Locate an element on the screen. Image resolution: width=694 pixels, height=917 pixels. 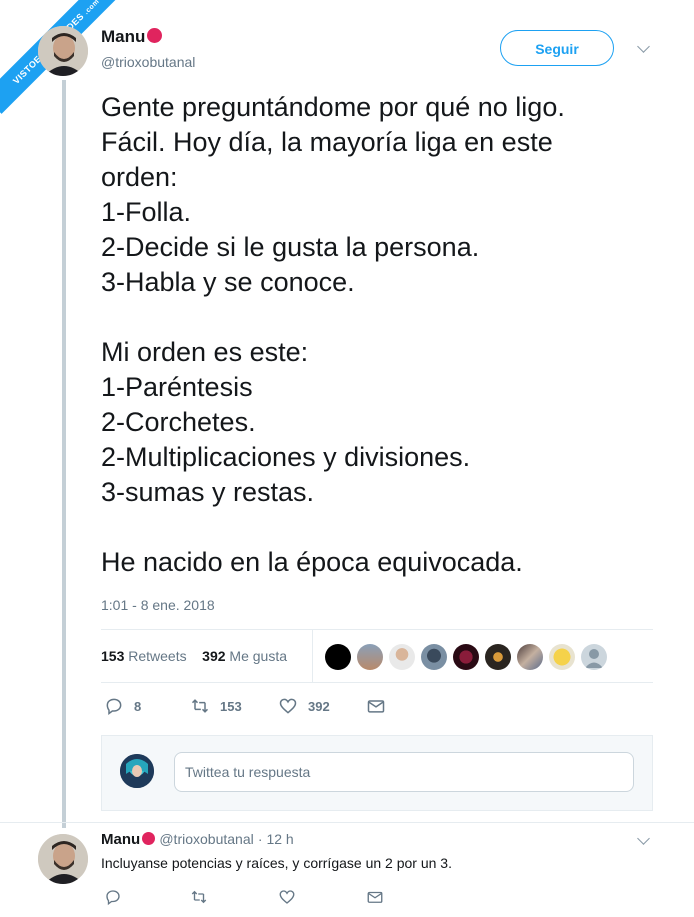
reply-header: Manu @trioxobutanal · 12 h is located at coordinates (197, 839).